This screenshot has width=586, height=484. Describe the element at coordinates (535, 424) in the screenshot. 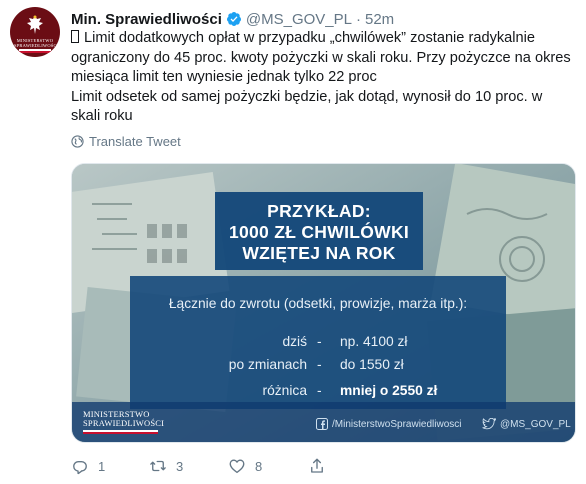

I see `twitter-handle: @MS_GOV_PL` at that location.